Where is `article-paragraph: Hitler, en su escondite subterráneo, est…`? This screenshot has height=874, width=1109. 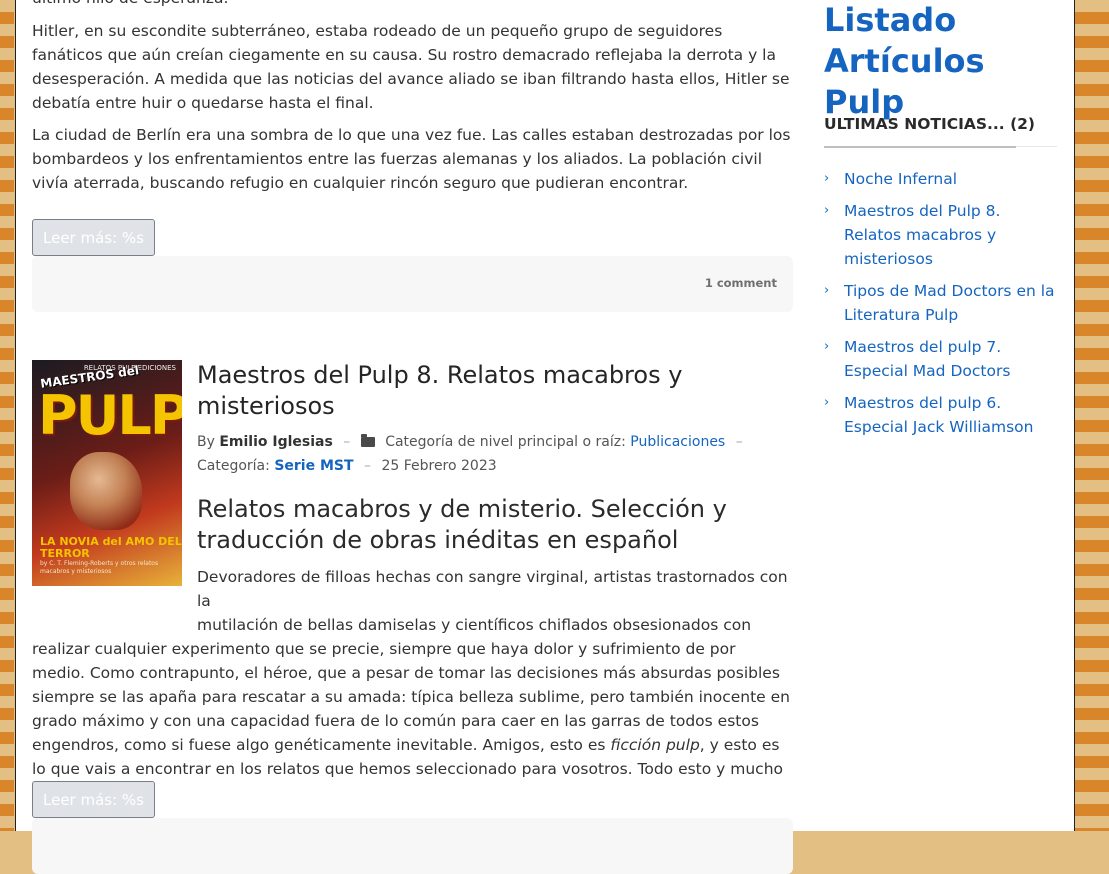 article-paragraph: Hitler, en su escondite subterráneo, est… is located at coordinates (411, 67).